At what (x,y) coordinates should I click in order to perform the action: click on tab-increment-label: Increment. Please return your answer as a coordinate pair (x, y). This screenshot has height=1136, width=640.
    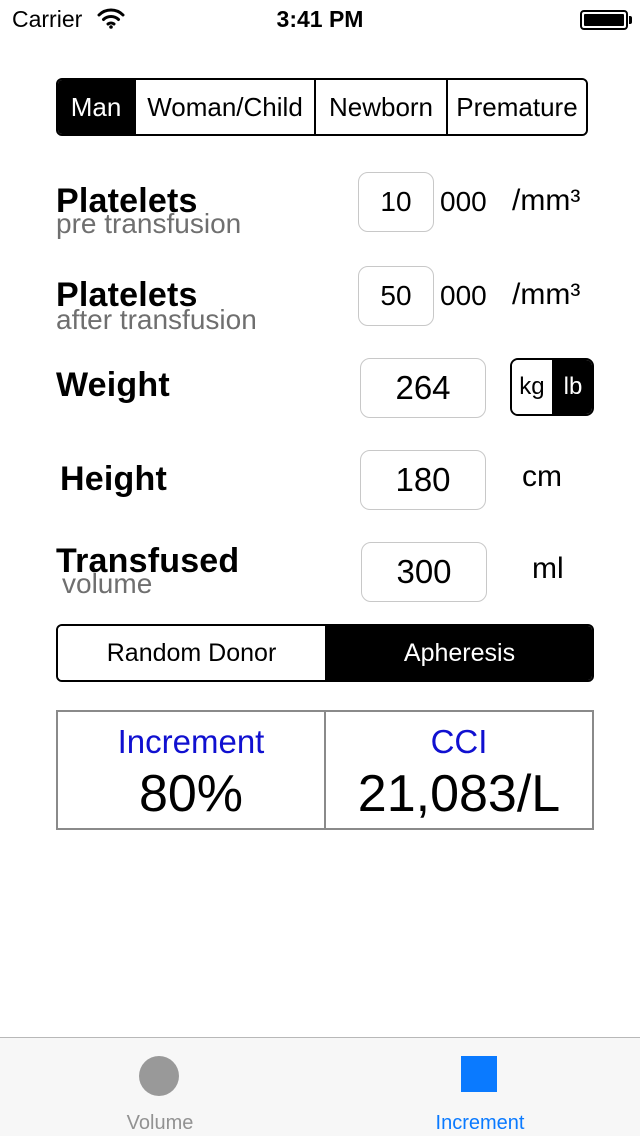
    Looking at the image, I should click on (480, 1123).